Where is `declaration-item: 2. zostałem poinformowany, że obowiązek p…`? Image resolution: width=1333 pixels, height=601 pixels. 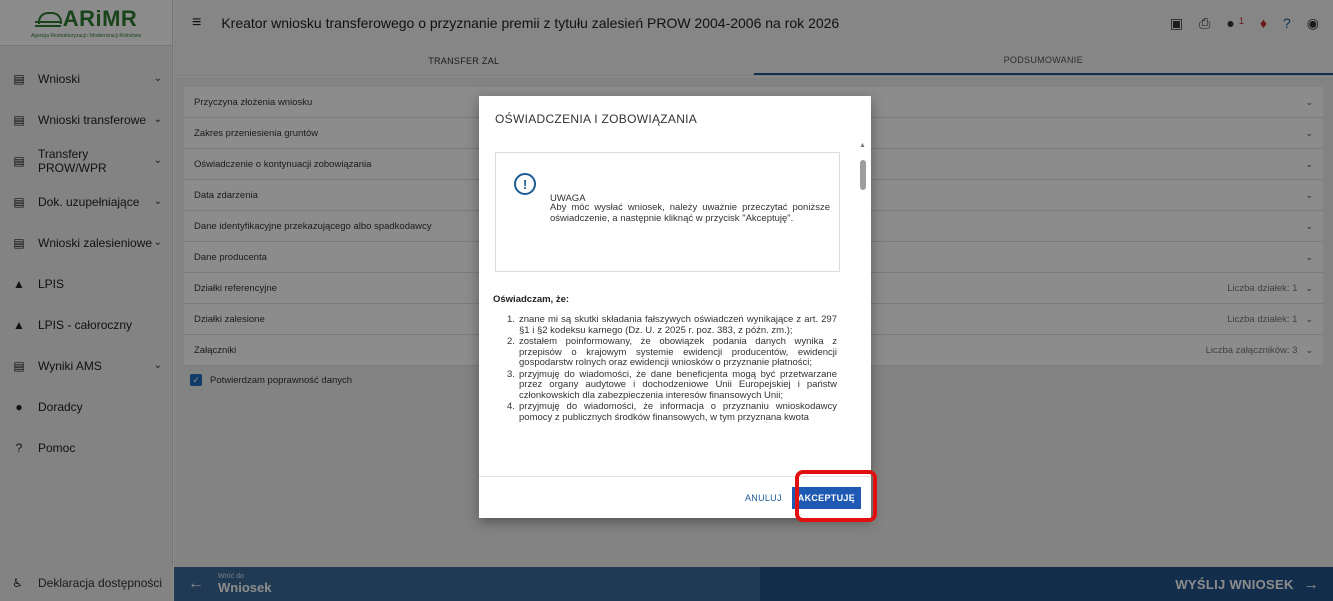
declaration-item: 2. zostałem poinformowany, że obowiązek p… is located at coordinates (672, 352).